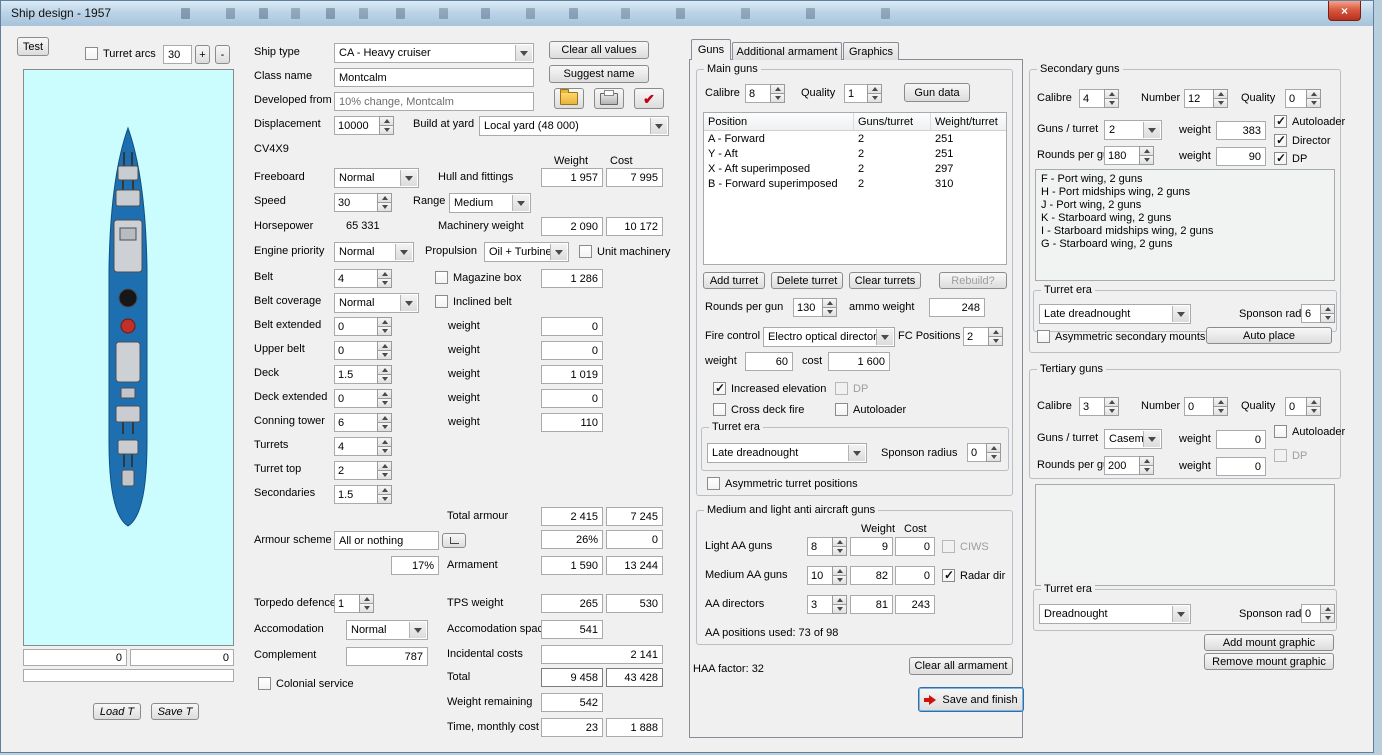 Image resolution: width=1382 pixels, height=755 pixels. What do you see at coordinates (769, 388) in the screenshot?
I see `increased-elevation-checkbox: Increased elevation` at bounding box center [769, 388].